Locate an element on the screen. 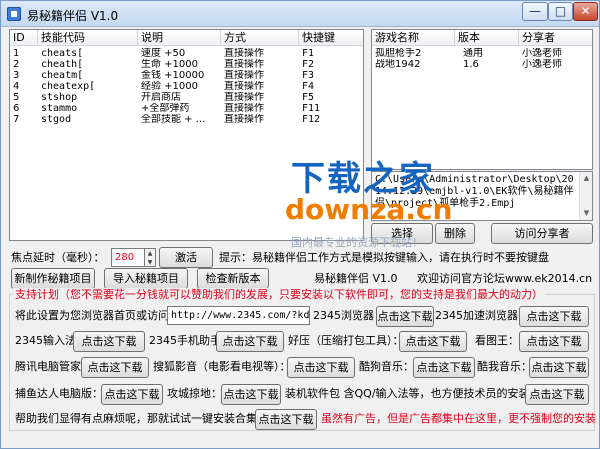 This screenshot has height=449, width=600. cell-id: 2 is located at coordinates (16, 64).